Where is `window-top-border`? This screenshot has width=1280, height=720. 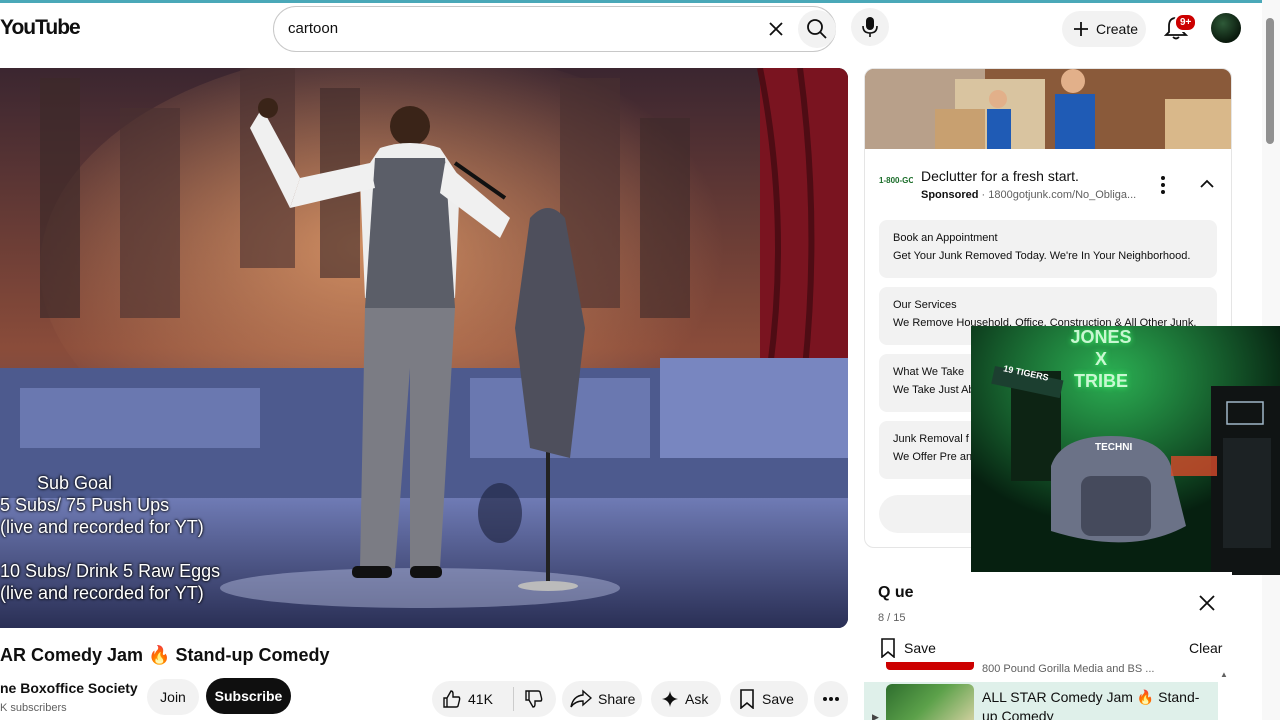 window-top-border is located at coordinates (640, 1).